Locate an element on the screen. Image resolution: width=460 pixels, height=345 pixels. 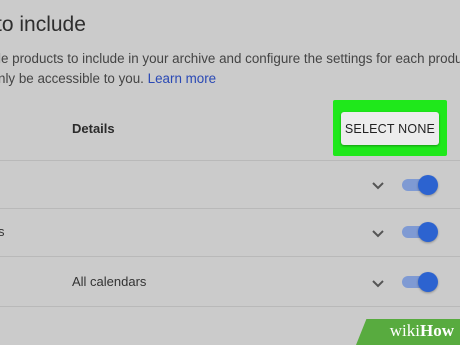
row-product-name: s is located at coordinates (2, 231).